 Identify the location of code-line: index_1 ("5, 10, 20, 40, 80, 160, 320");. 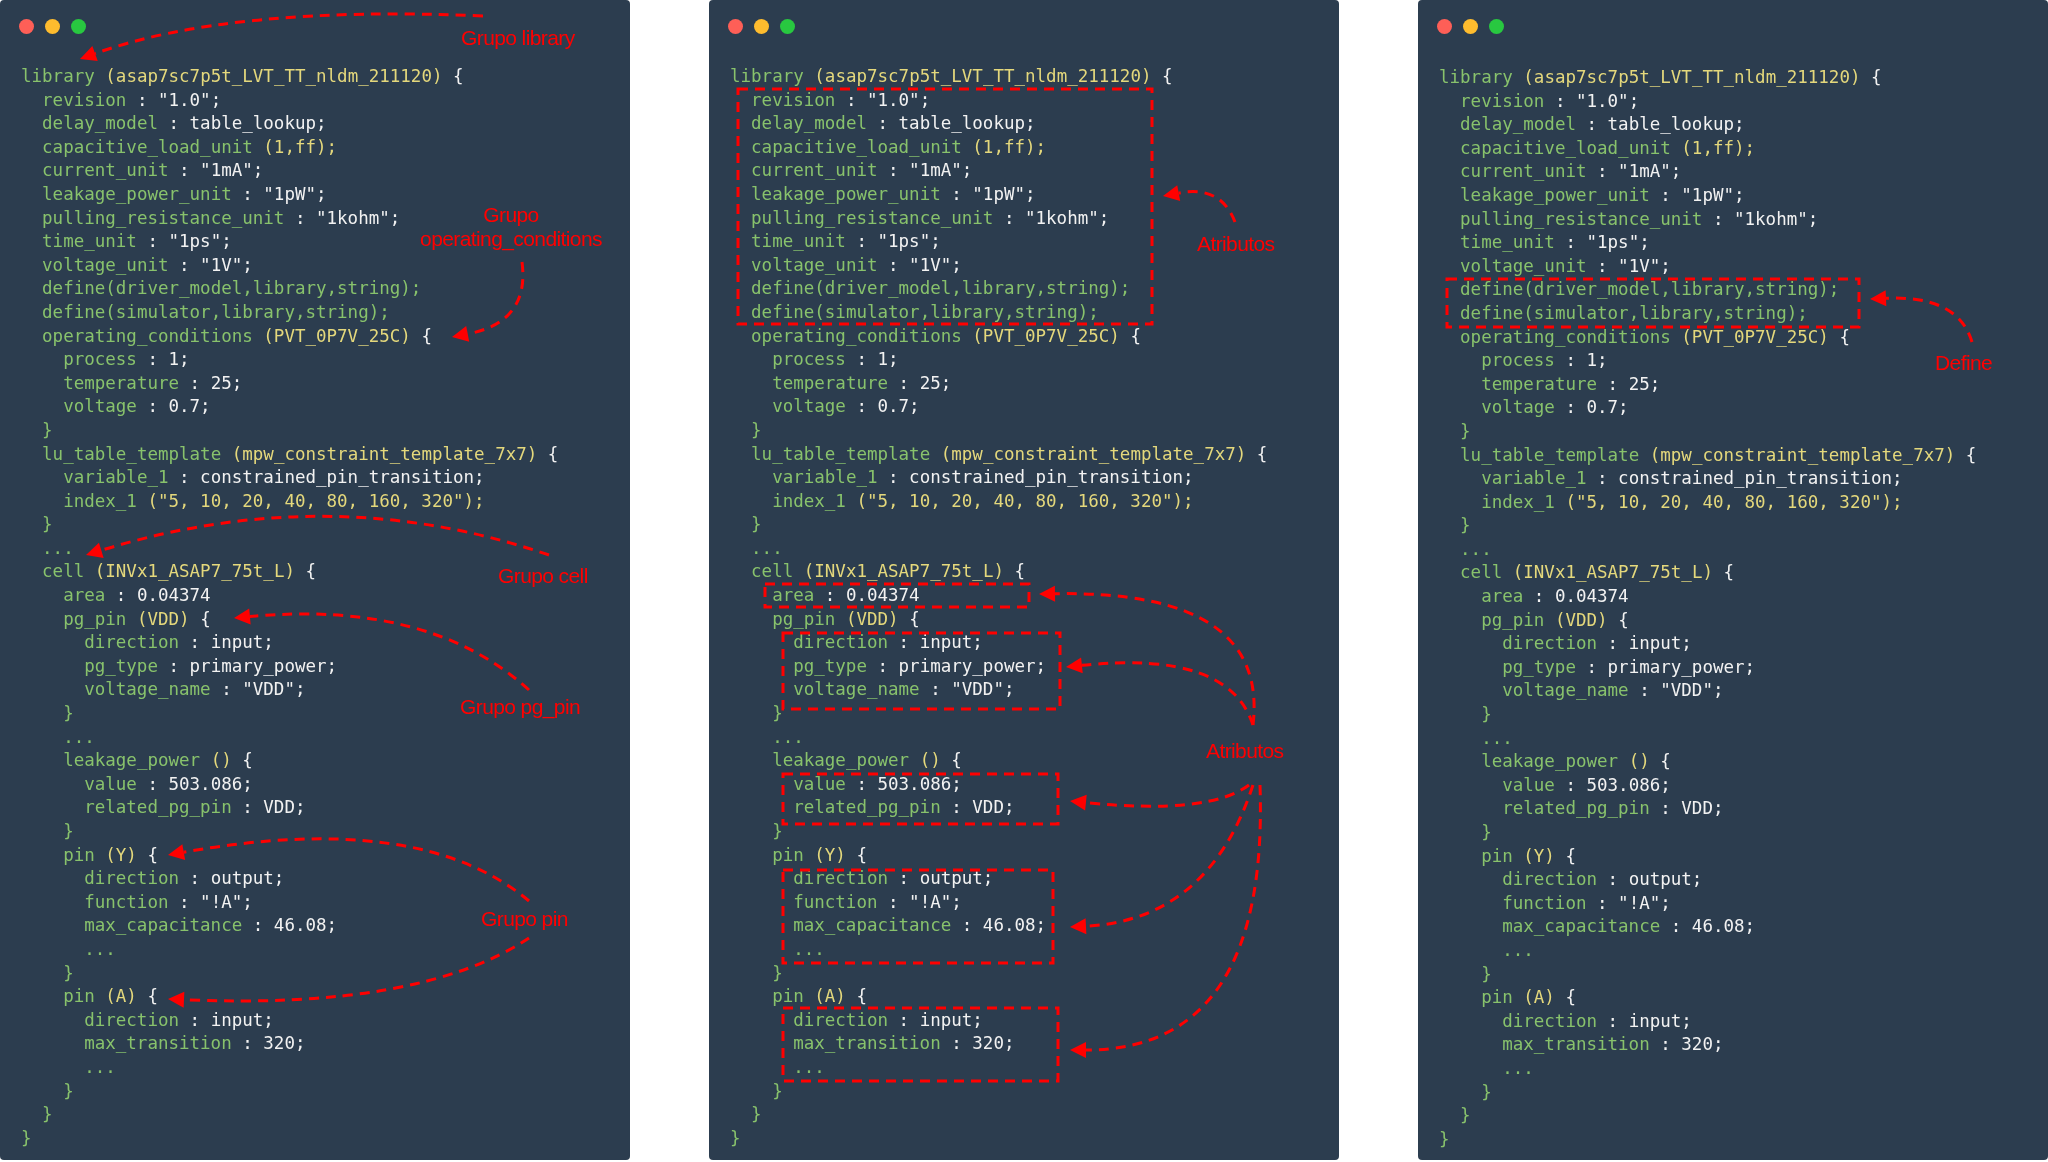
(1692, 502).